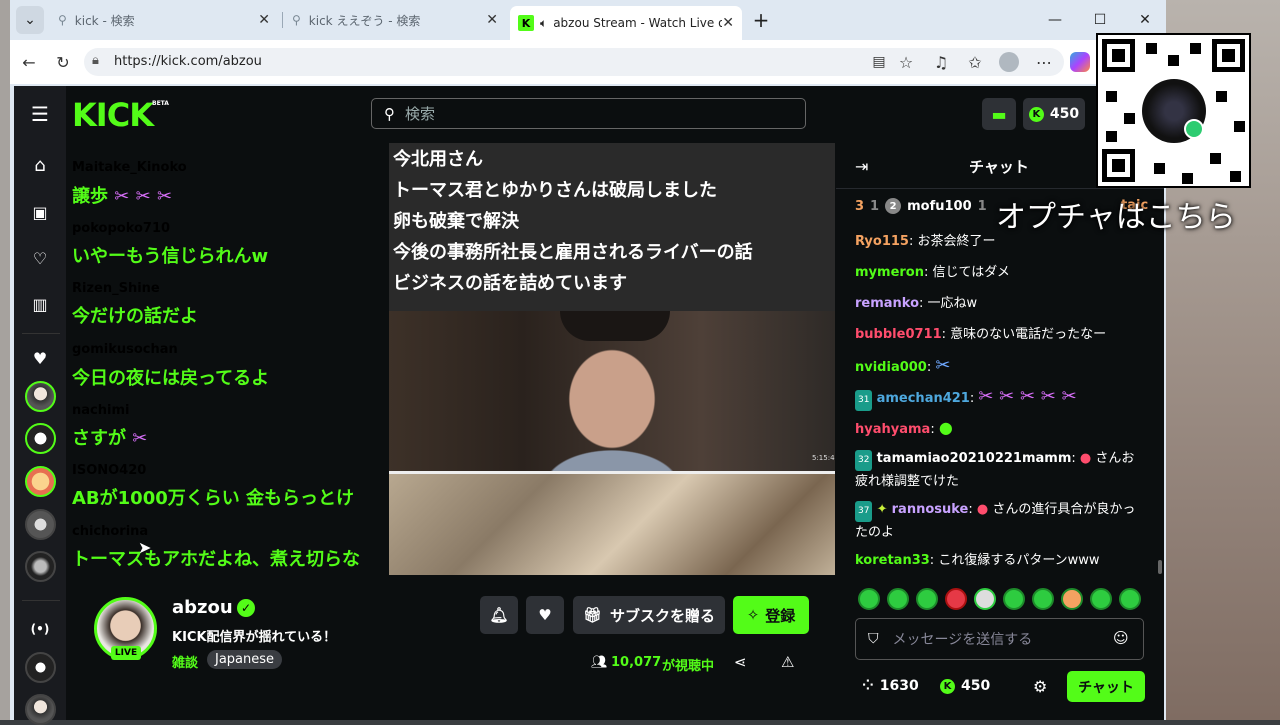  Describe the element at coordinates (1054, 114) in the screenshot. I see `kick-points-button: K 450` at that location.